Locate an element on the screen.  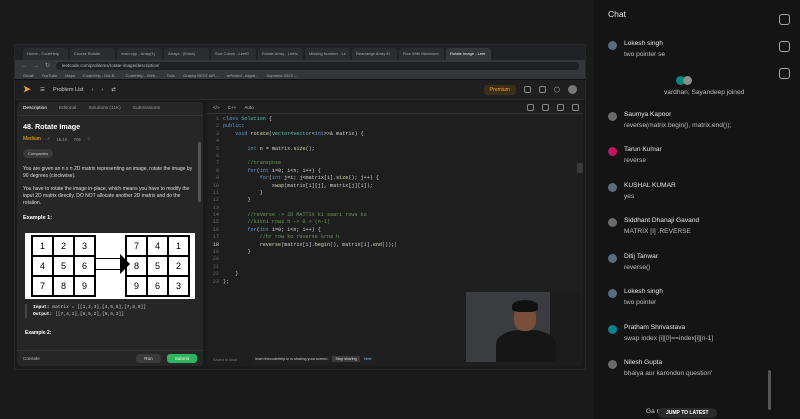
matrix-cell: 3 is located at coordinates (178, 286).